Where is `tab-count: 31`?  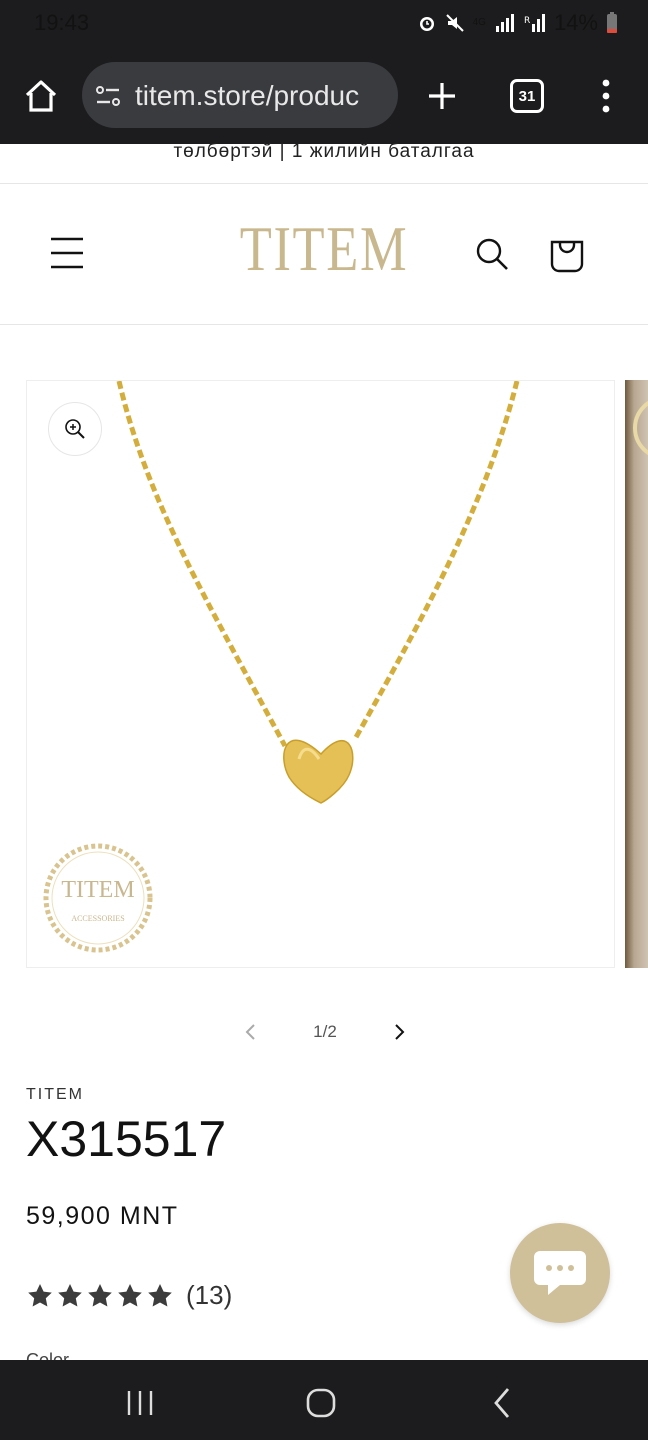 tab-count: 31 is located at coordinates (527, 96).